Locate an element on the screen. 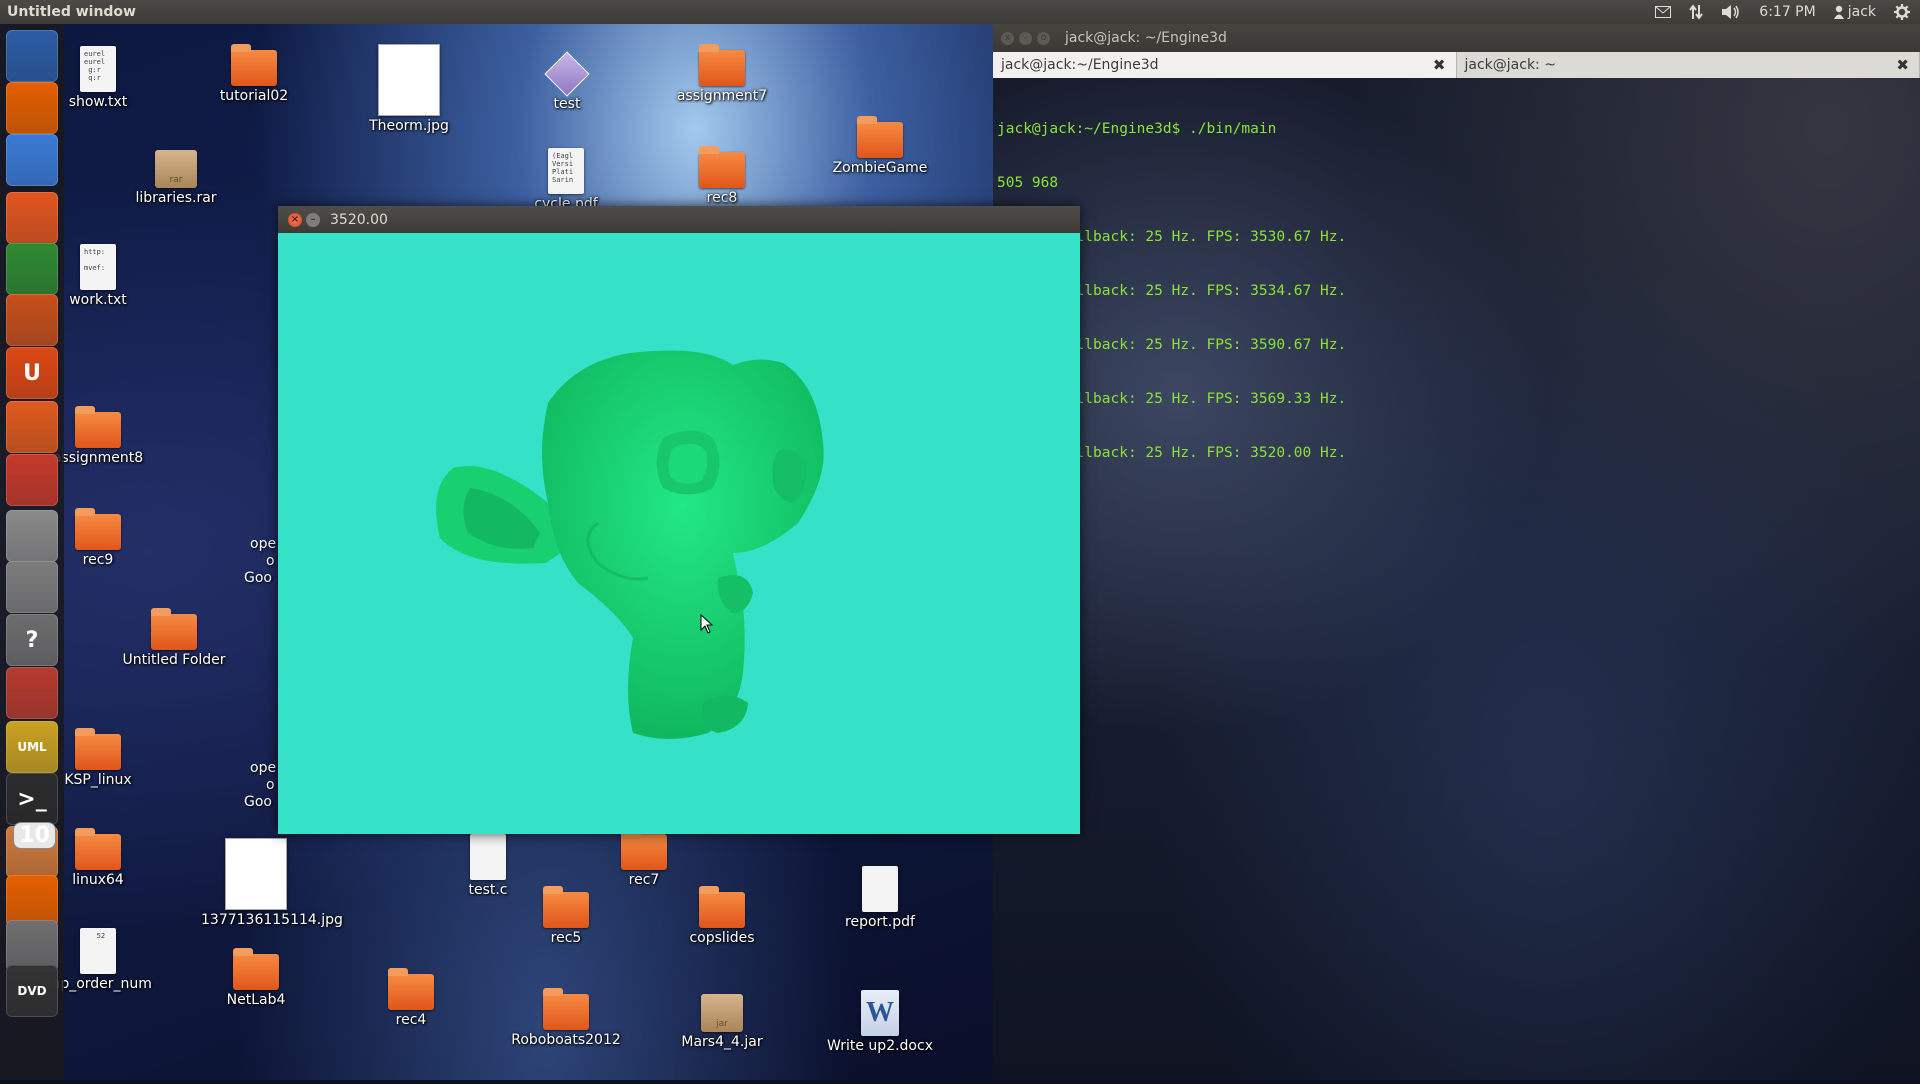 This screenshot has height=1084, width=1920. update-count-badge: 10 is located at coordinates (34, 835).